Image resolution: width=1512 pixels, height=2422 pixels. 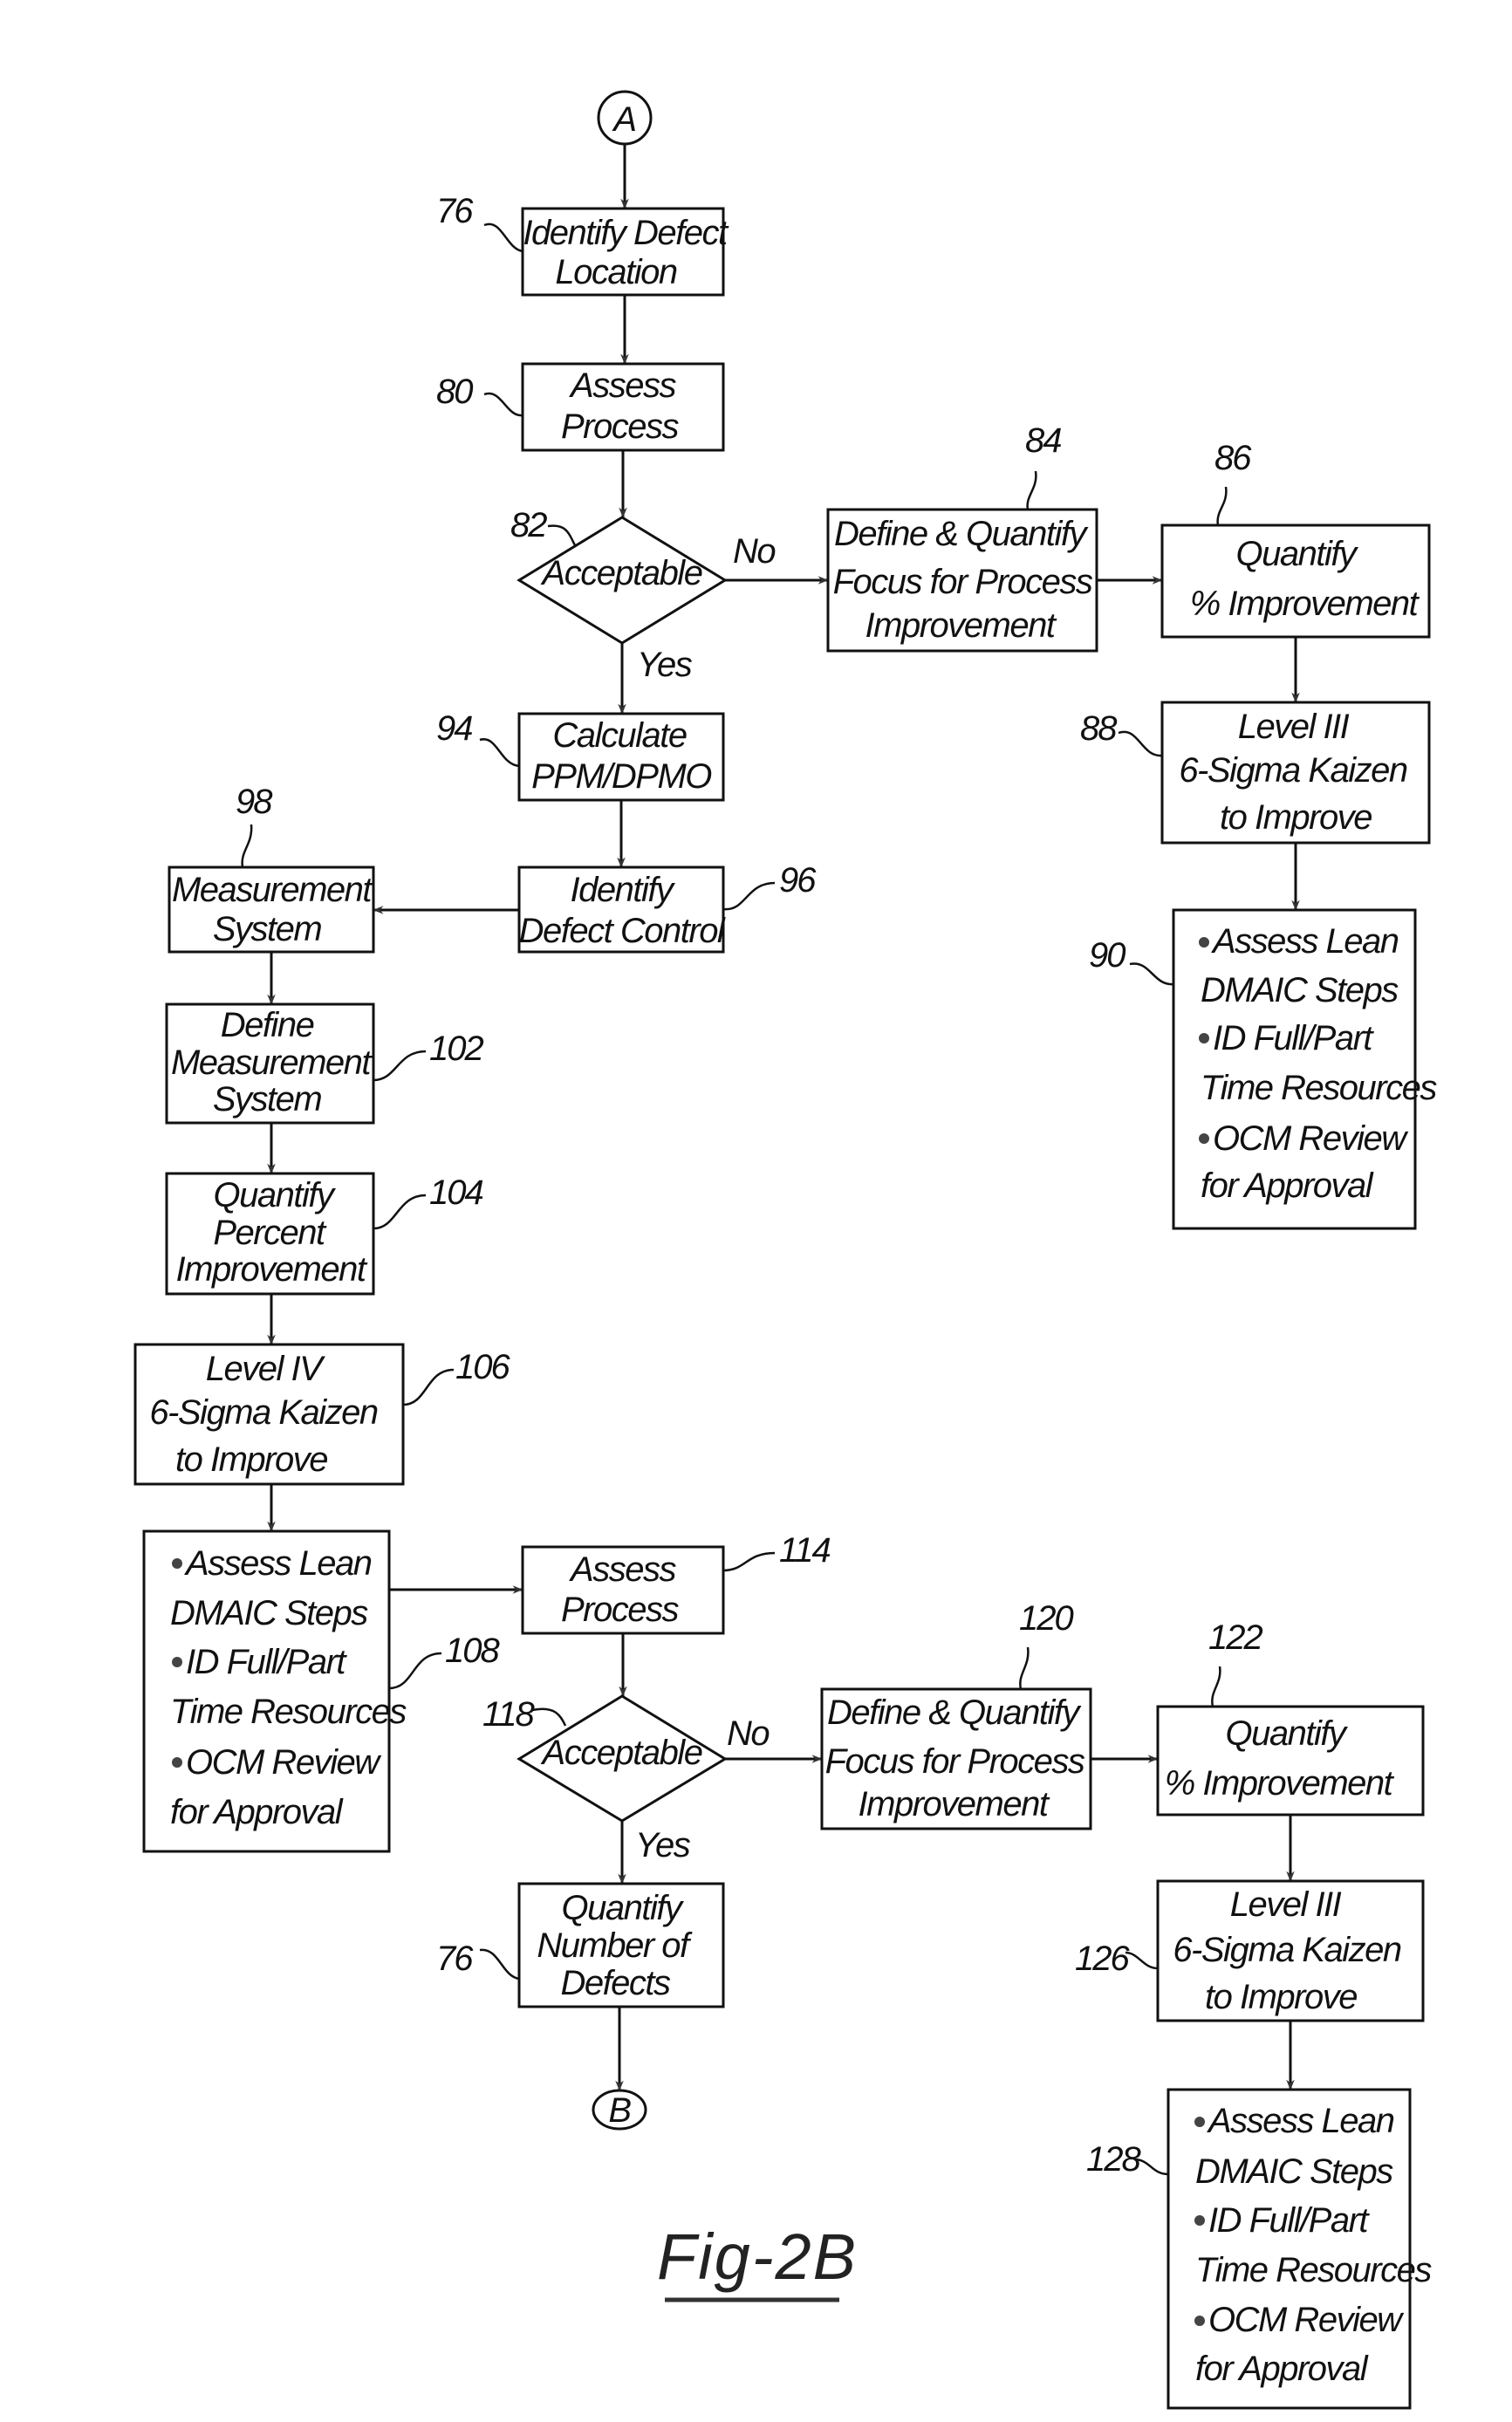 What do you see at coordinates (626, 233) in the screenshot?
I see `step-text: Identify Defect` at bounding box center [626, 233].